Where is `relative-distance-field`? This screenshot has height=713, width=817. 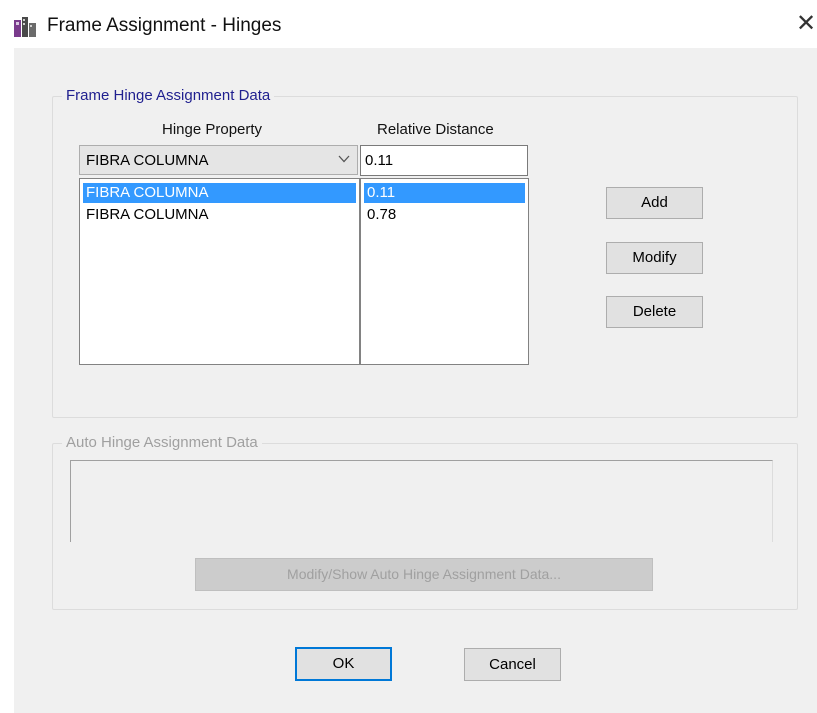
relative-distance-field is located at coordinates (444, 160).